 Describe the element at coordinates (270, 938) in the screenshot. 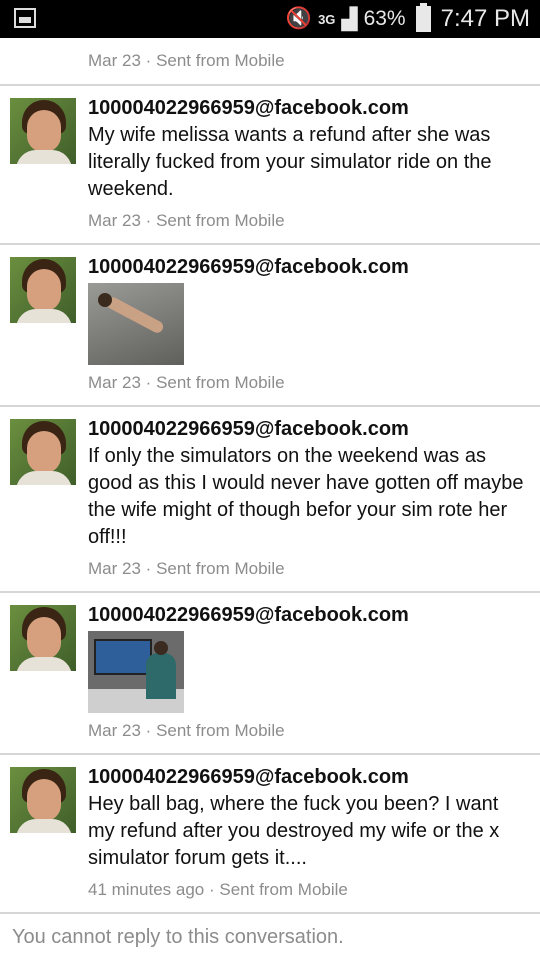

I see `reply-disabled-notice: You cannot reply to this conversation.` at that location.